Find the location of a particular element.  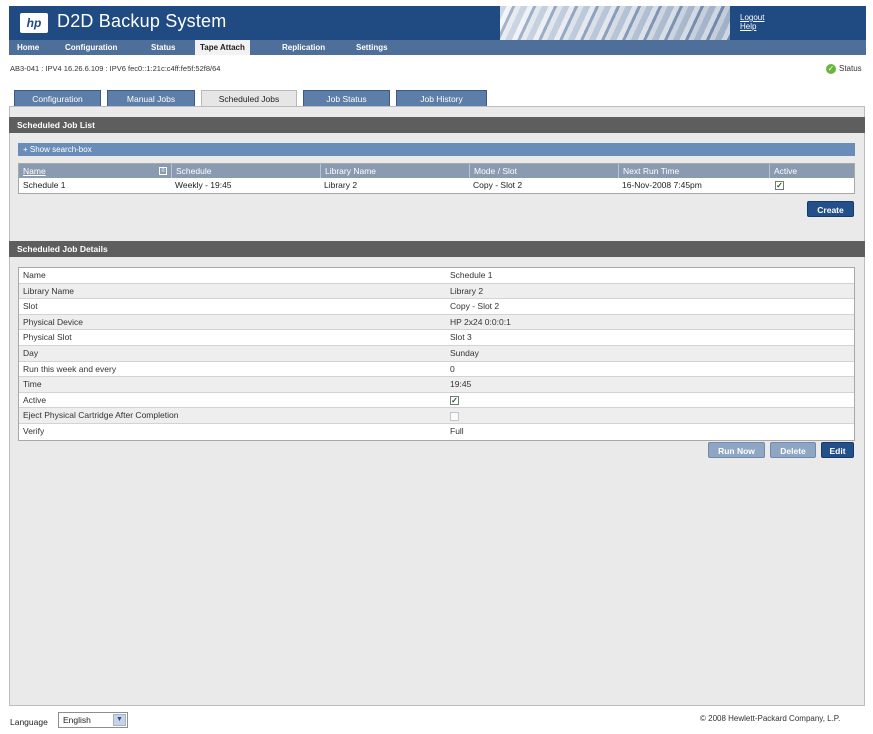

copyright-text: © 2008 Hewlett-Packard Company, L.P. is located at coordinates (770, 718).